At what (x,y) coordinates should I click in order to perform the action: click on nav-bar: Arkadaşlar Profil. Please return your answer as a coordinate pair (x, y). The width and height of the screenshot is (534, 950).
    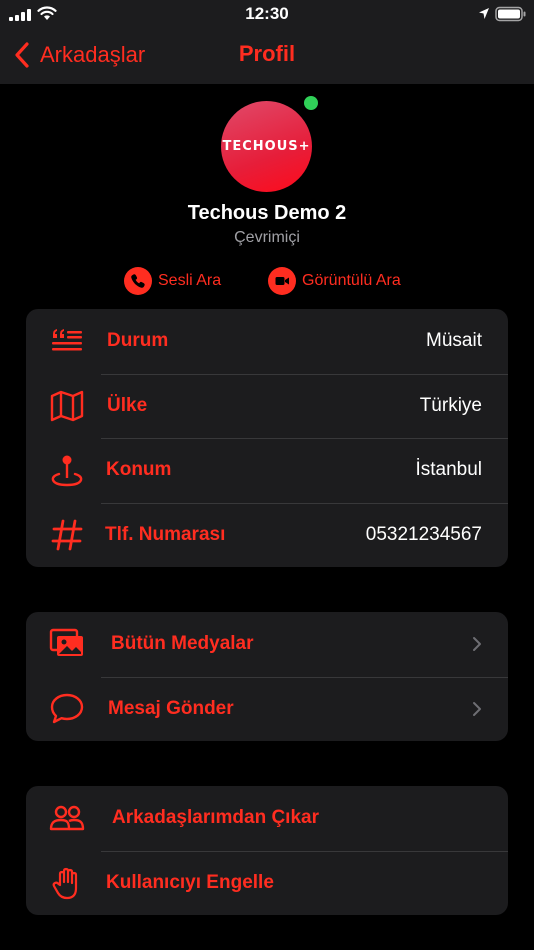
    Looking at the image, I should click on (267, 56).